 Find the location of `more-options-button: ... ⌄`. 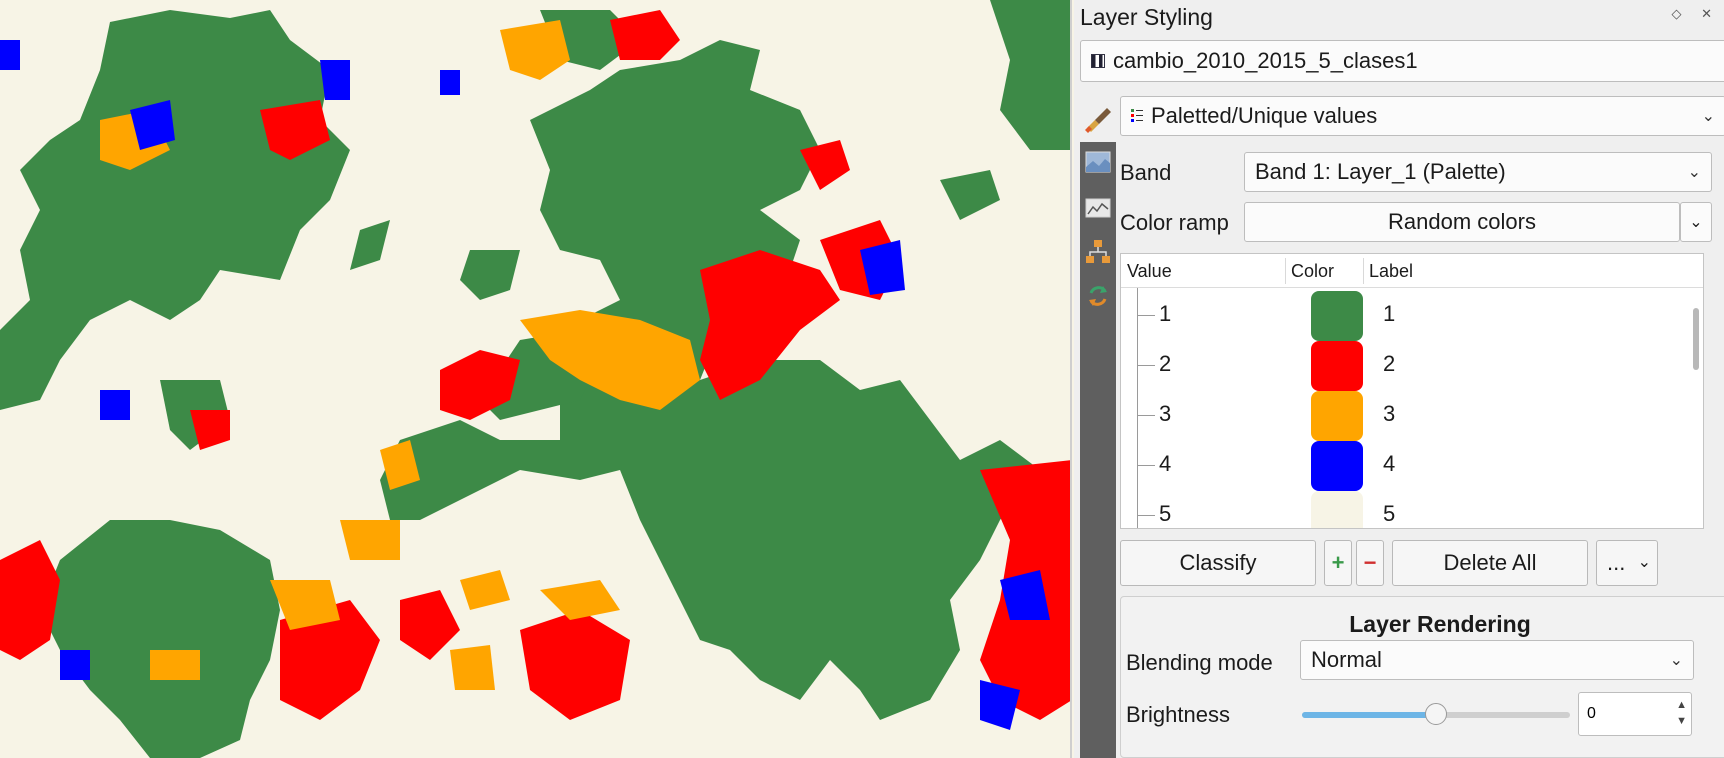

more-options-button: ... ⌄ is located at coordinates (1627, 563).